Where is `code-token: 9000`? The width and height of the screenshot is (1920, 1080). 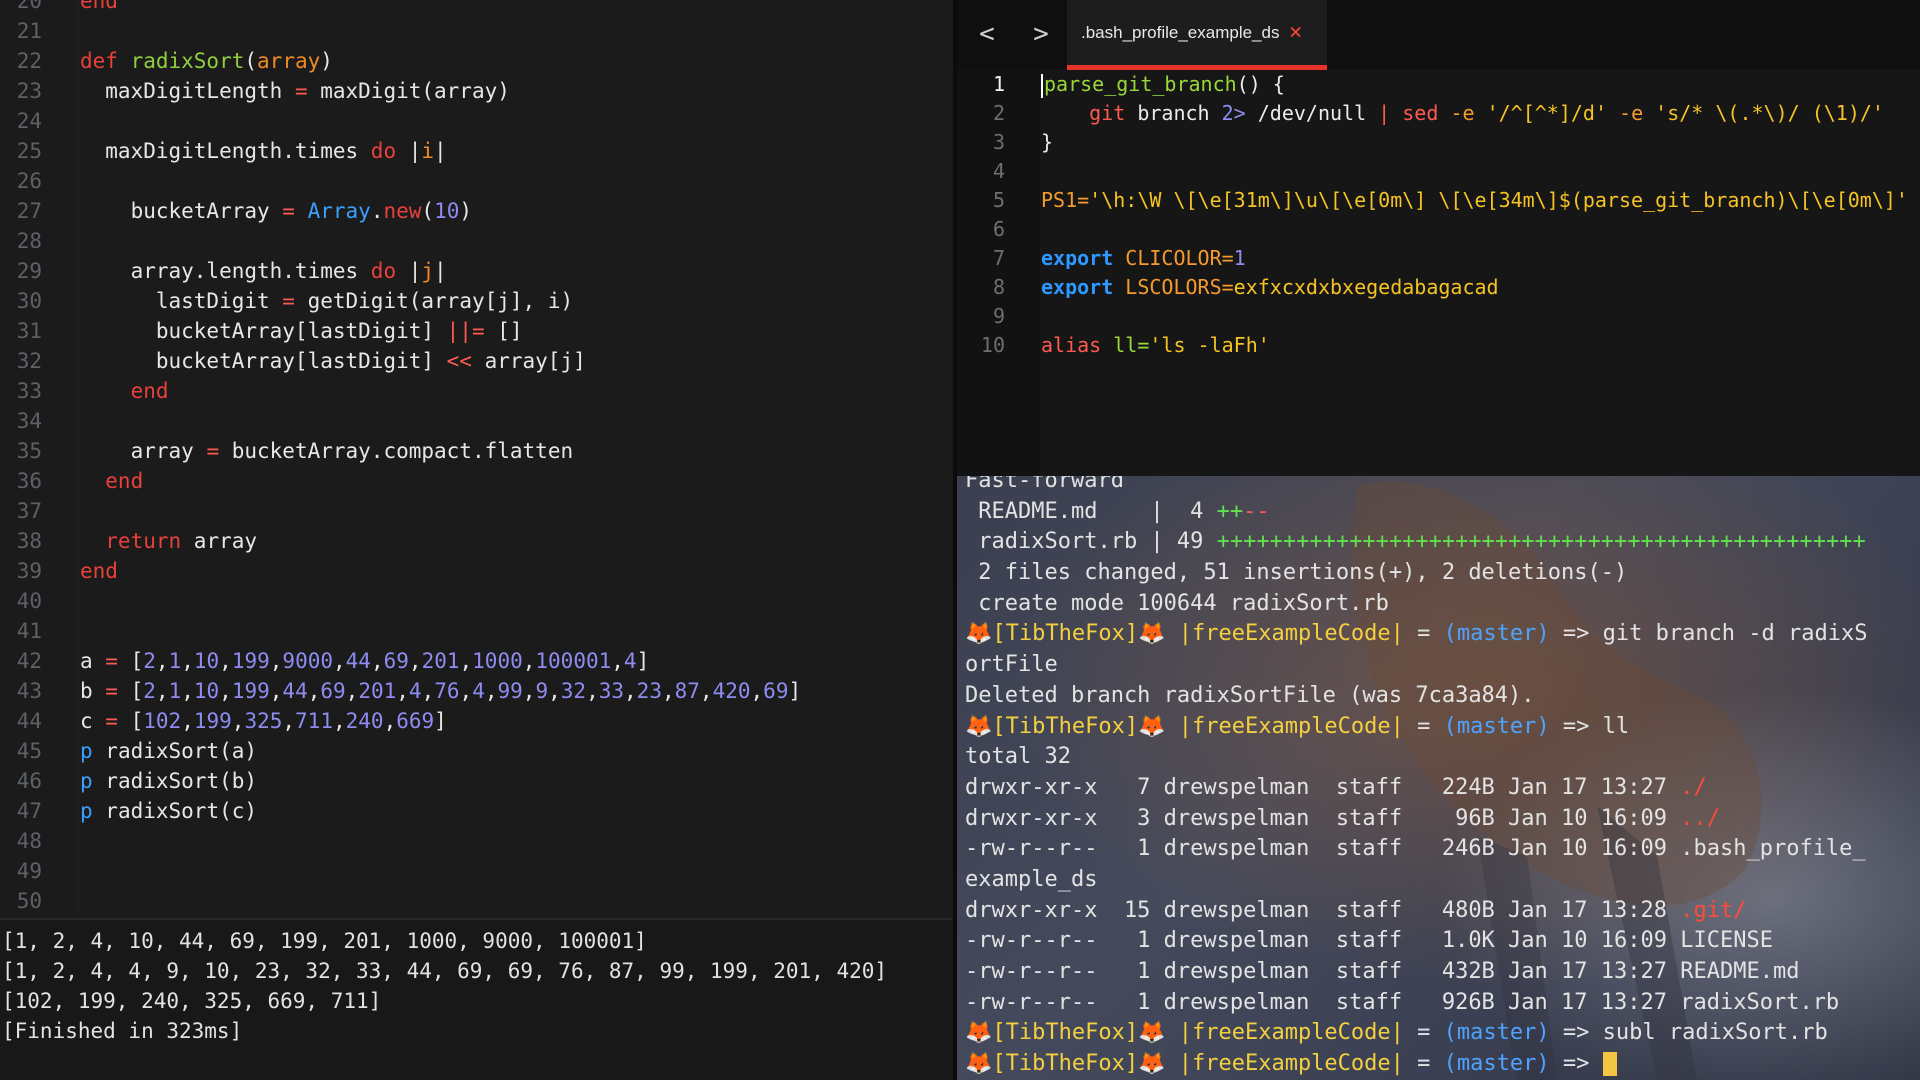
code-token: 9000 is located at coordinates (307, 661).